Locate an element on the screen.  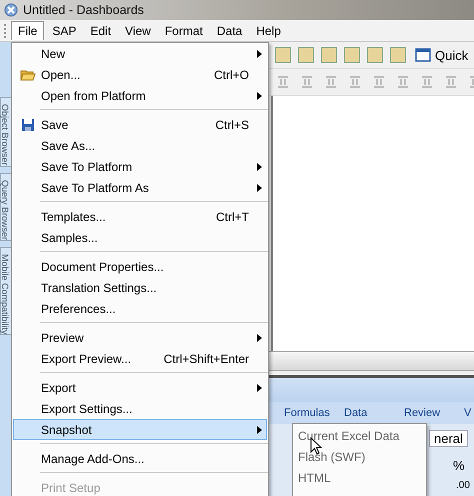
menu-item: Help is located at coordinates (268, 31).